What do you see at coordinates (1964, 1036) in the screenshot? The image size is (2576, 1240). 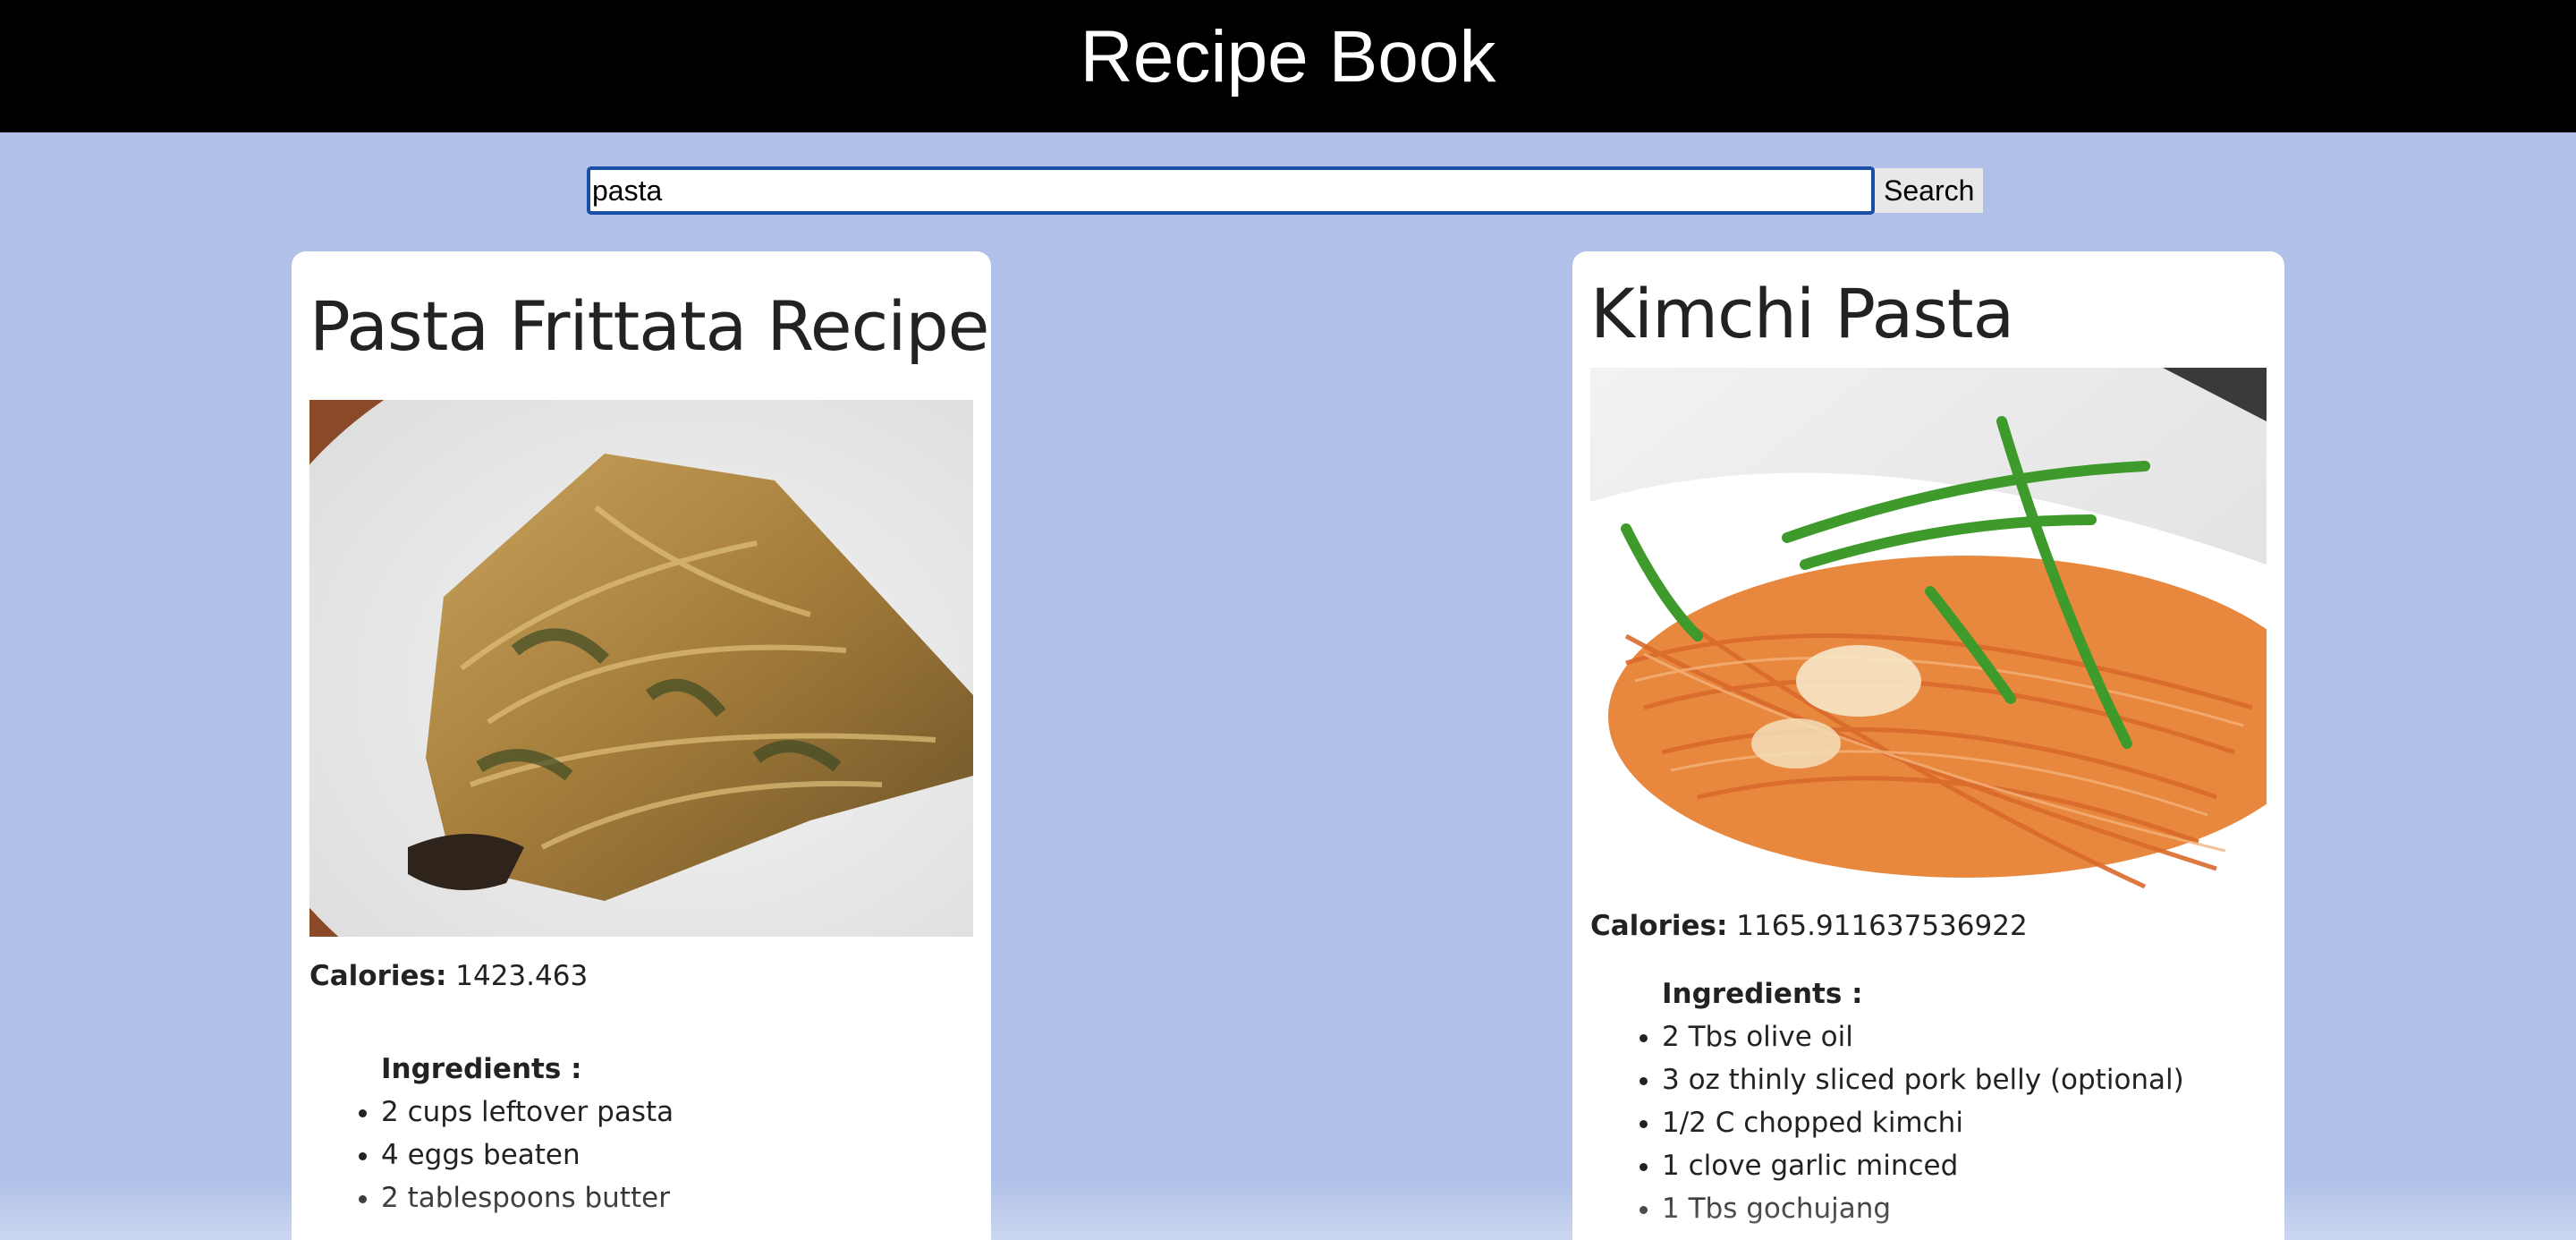 I see `ingredient-item: 2 Tbs olive oil` at bounding box center [1964, 1036].